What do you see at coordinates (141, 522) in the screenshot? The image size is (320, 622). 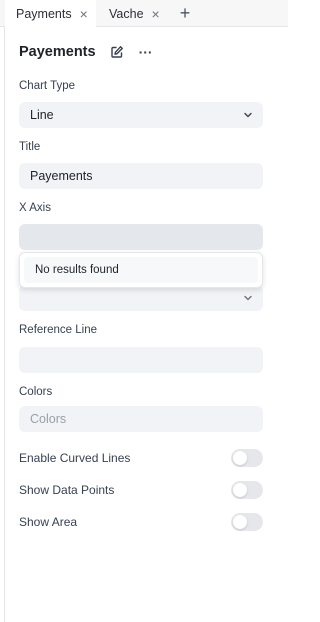 I see `show-area-row: Show Area` at bounding box center [141, 522].